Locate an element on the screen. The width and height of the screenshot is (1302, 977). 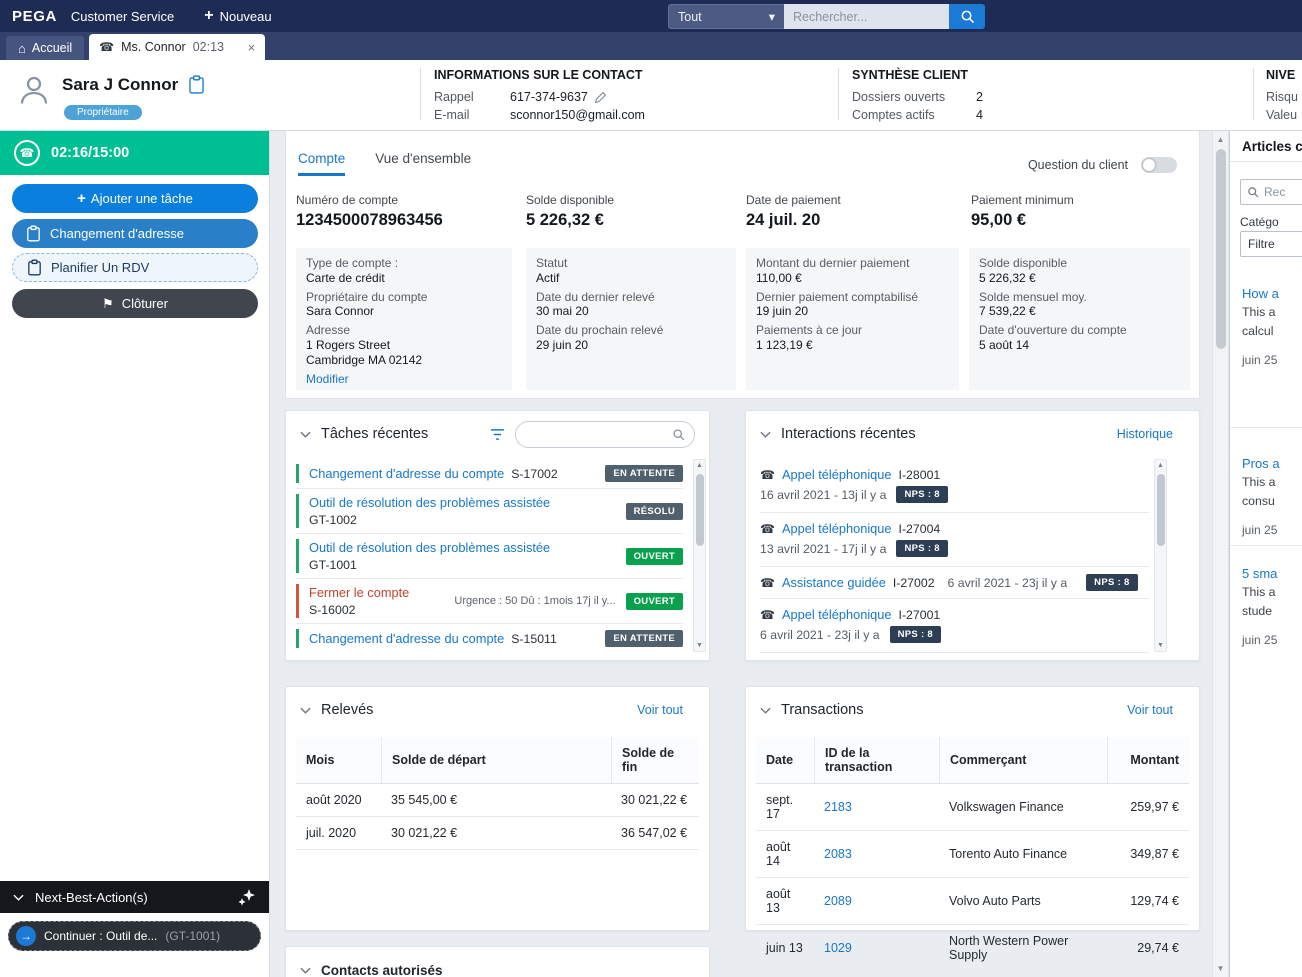
knowledge-article: Pros a This a consu juin 25 is located at coordinates (1272, 496).